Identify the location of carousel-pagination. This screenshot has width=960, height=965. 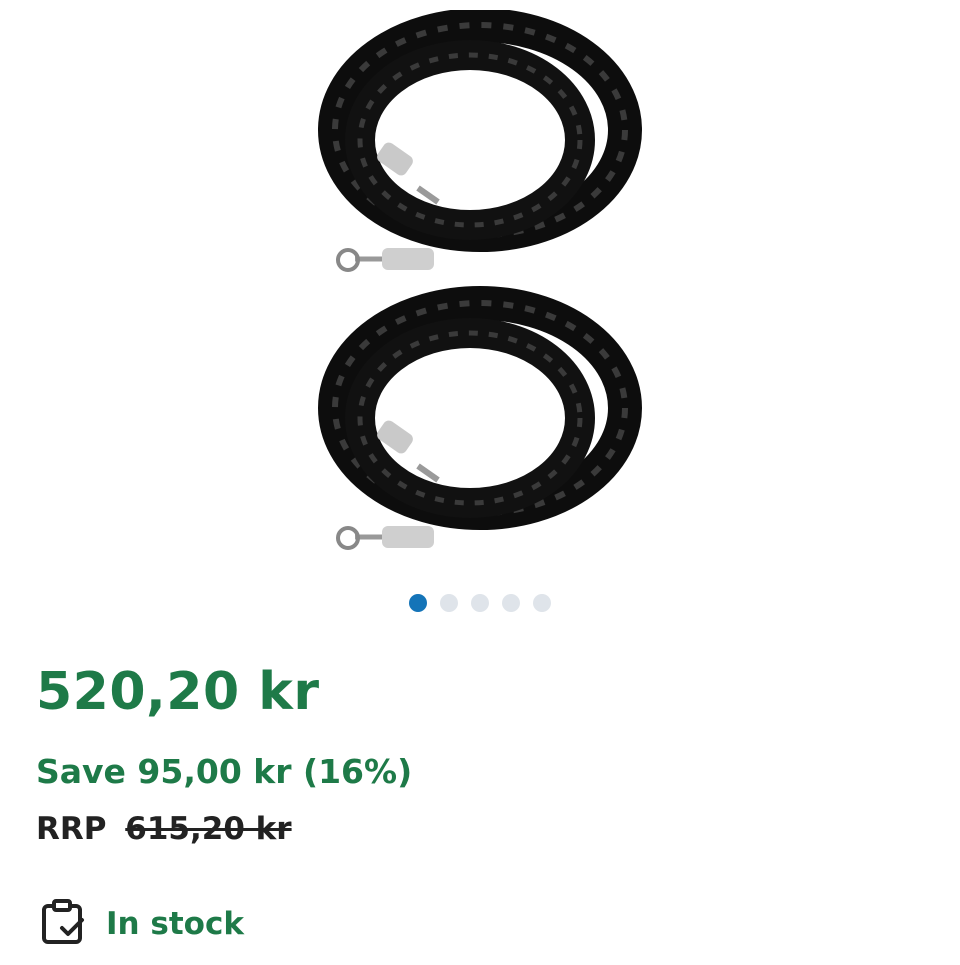
(480, 603).